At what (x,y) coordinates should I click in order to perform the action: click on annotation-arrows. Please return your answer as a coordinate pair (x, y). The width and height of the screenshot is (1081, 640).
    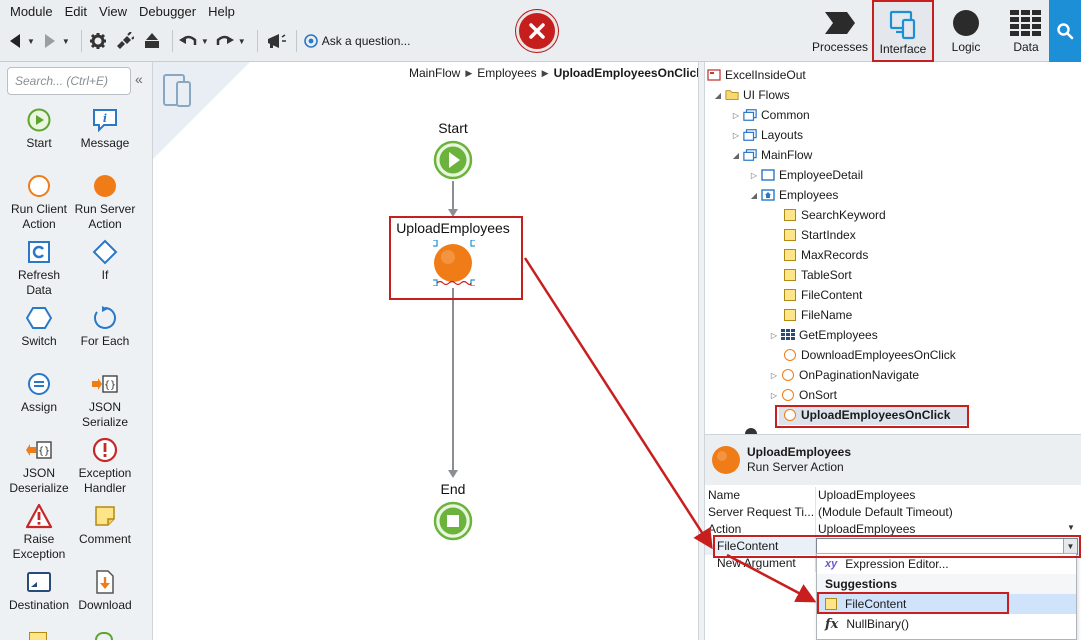
    Looking at the image, I should click on (670, 430).